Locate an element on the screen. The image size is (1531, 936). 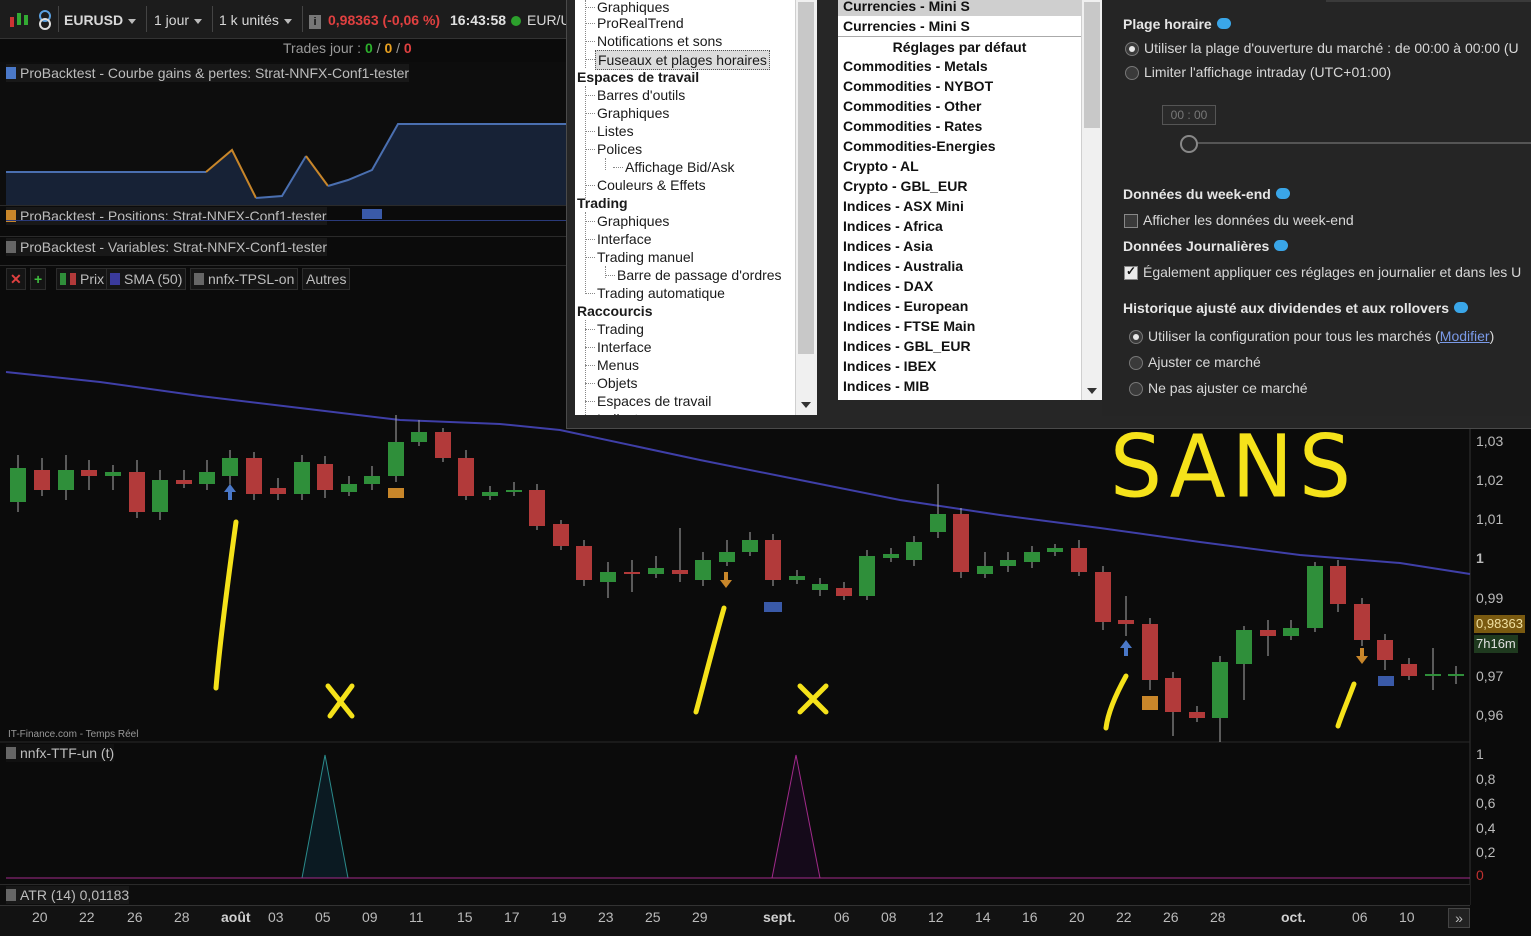
time-input: 00 is located at coordinates (1189, 115).